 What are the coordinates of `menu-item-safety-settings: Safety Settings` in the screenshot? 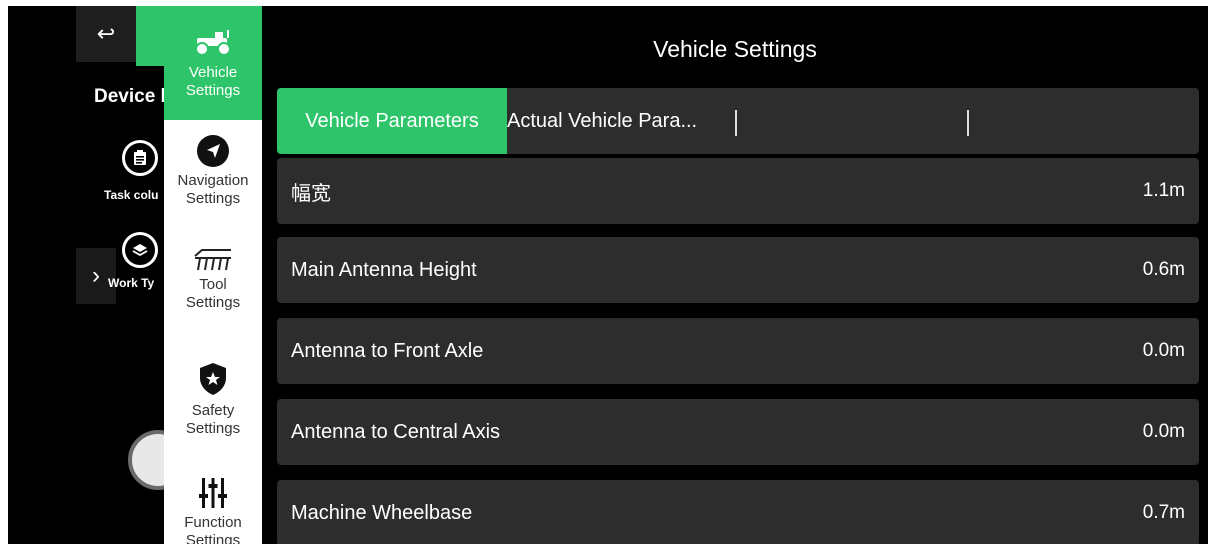 It's located at (213, 407).